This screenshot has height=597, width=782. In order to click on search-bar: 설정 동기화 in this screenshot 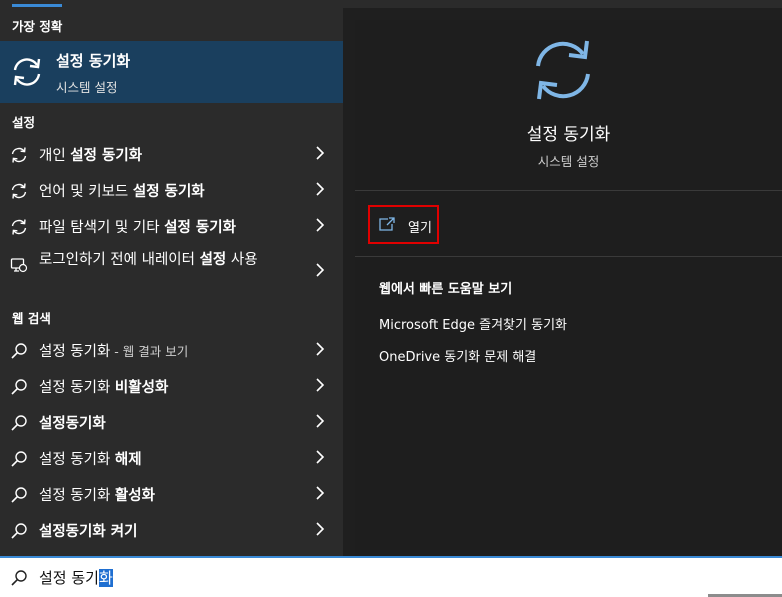, I will do `click(391, 576)`.